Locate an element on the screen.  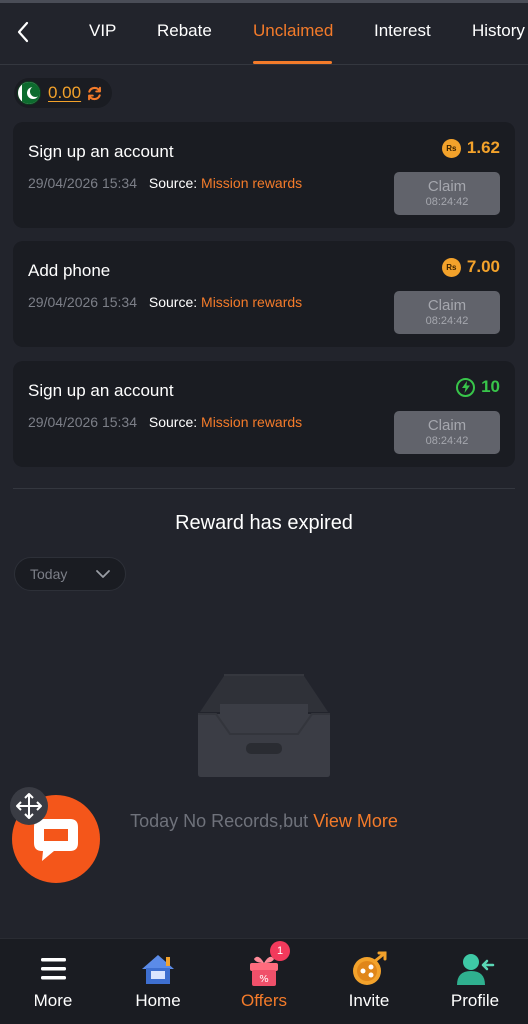
balance-pill: 0.00 is located at coordinates (63, 93).